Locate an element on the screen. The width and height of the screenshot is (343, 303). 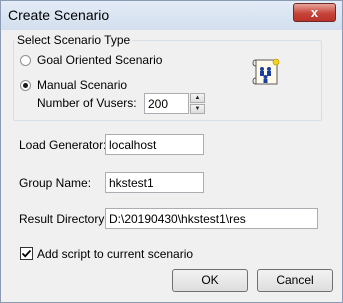
ok-button: OK is located at coordinates (210, 280).